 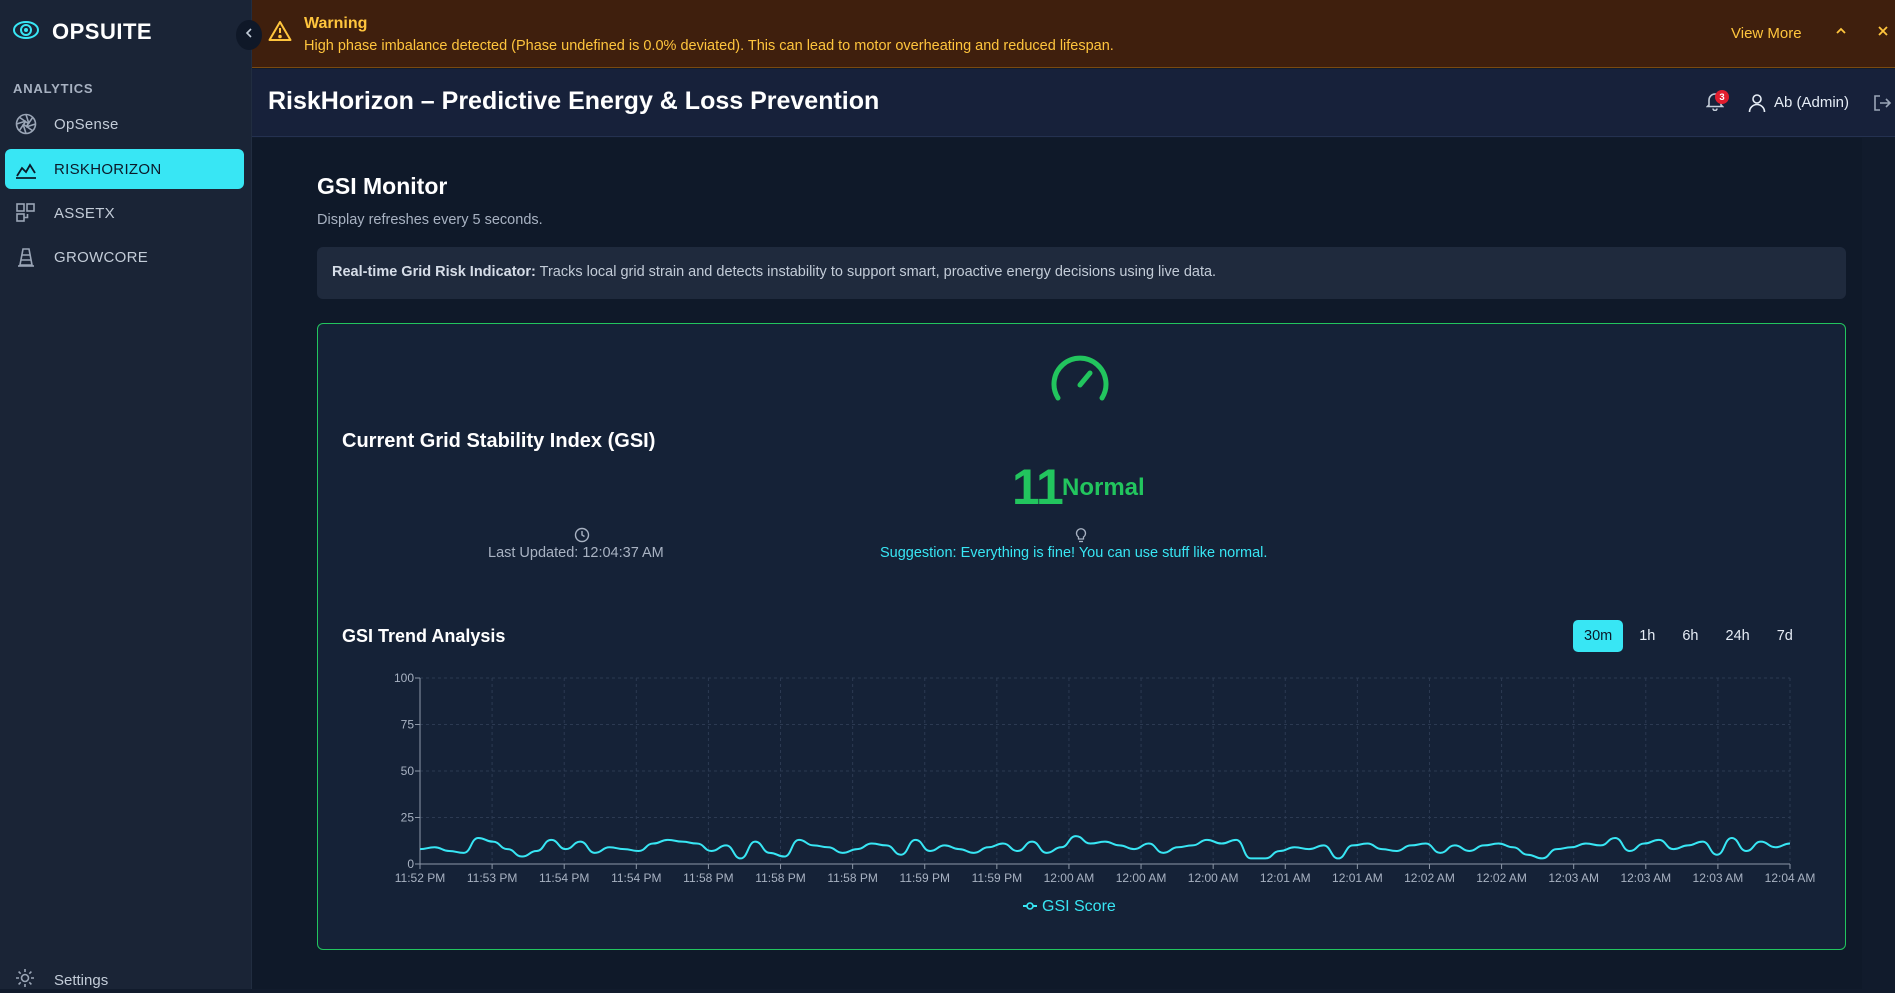 What do you see at coordinates (124, 213) in the screenshot?
I see `sidebar-item-assetx: ASSETX` at bounding box center [124, 213].